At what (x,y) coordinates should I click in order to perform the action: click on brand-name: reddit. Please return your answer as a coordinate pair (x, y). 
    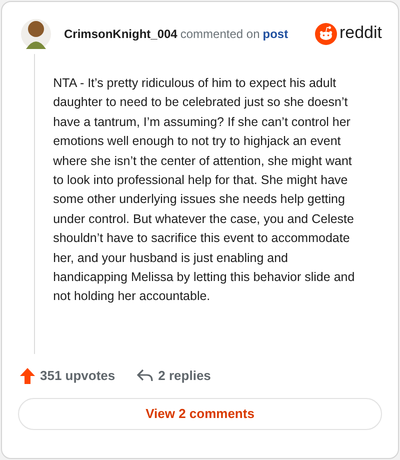
    Looking at the image, I should click on (360, 34).